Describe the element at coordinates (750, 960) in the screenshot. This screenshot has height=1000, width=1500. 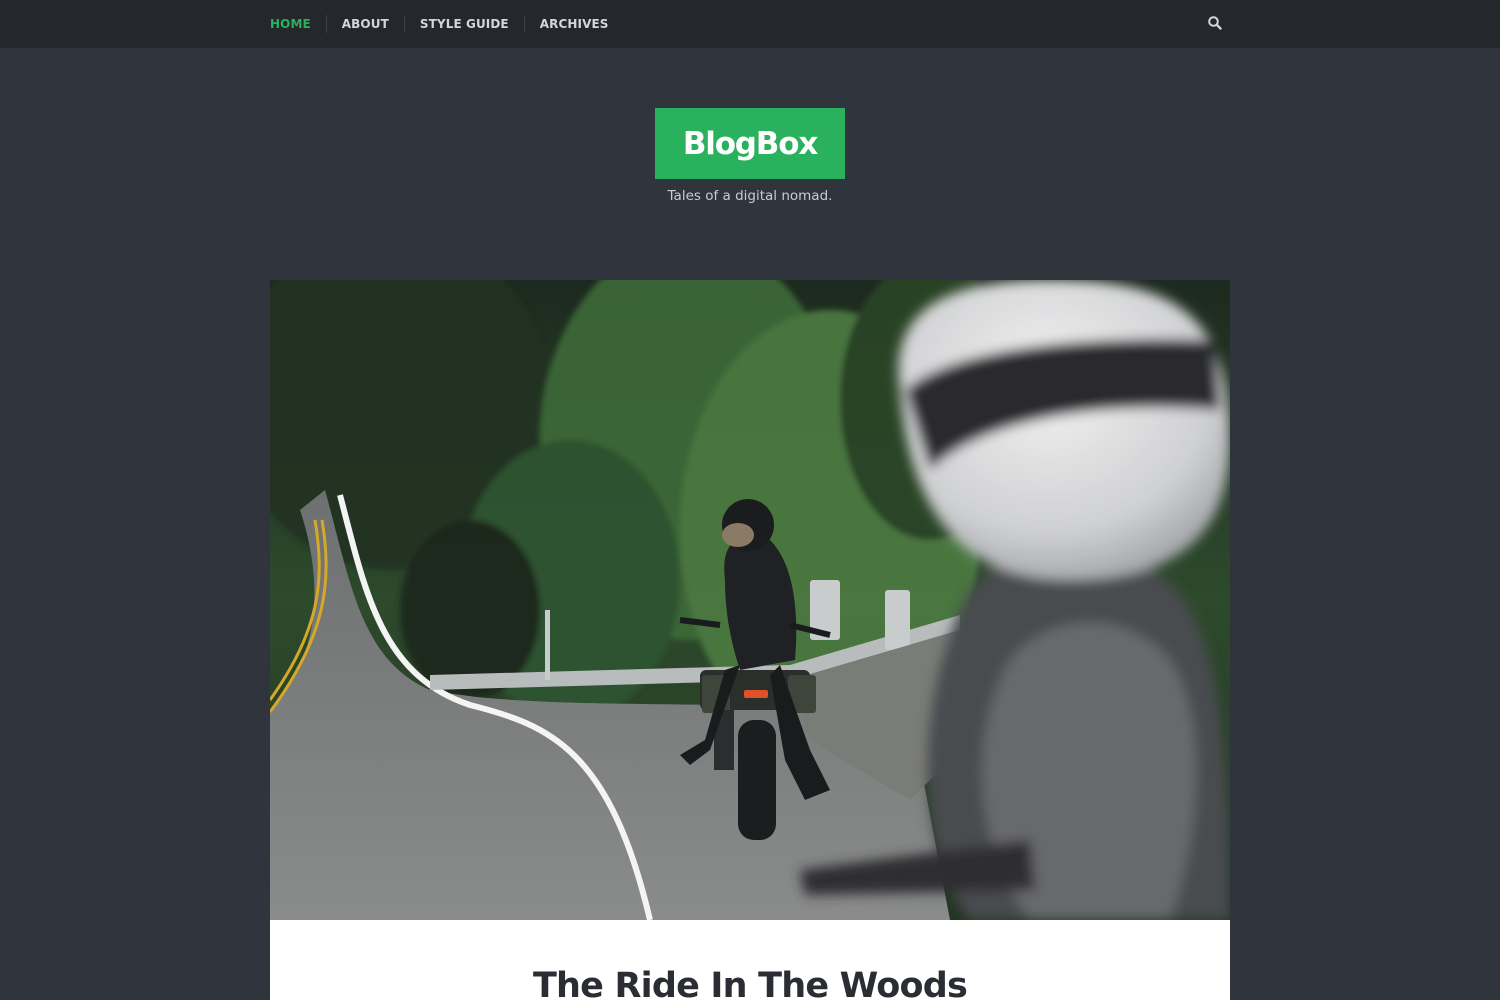
I see `post-card: The Ride In The Woods` at that location.